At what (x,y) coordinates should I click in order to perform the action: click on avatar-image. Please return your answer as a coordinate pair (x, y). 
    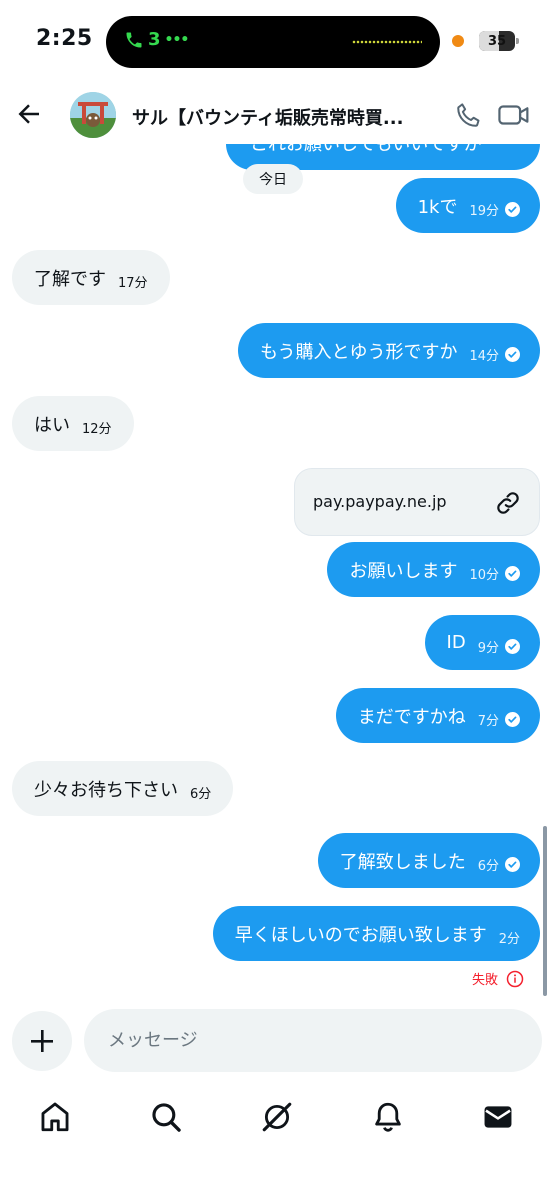
    Looking at the image, I should click on (93, 115).